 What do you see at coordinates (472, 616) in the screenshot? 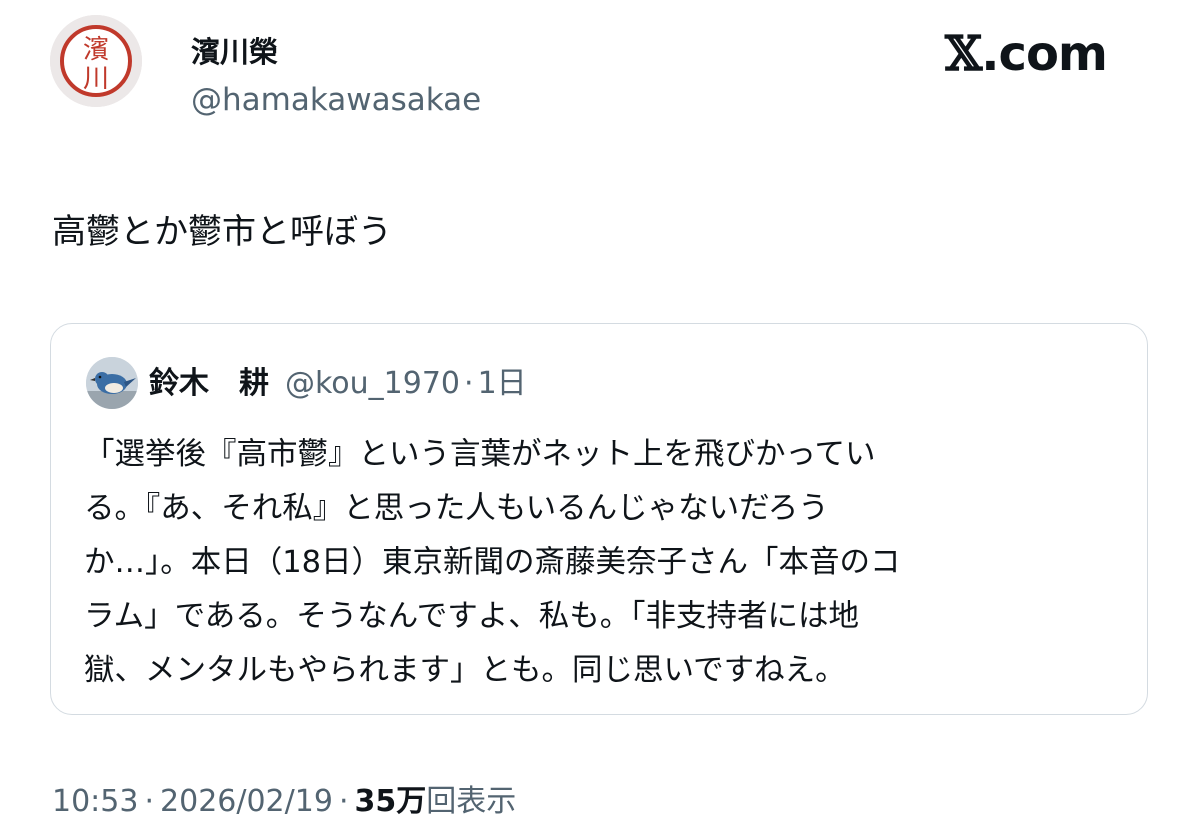
I see `quoted-text-line: ラム」である。そうなんですよ、私も。「非支持者には地` at bounding box center [472, 616].